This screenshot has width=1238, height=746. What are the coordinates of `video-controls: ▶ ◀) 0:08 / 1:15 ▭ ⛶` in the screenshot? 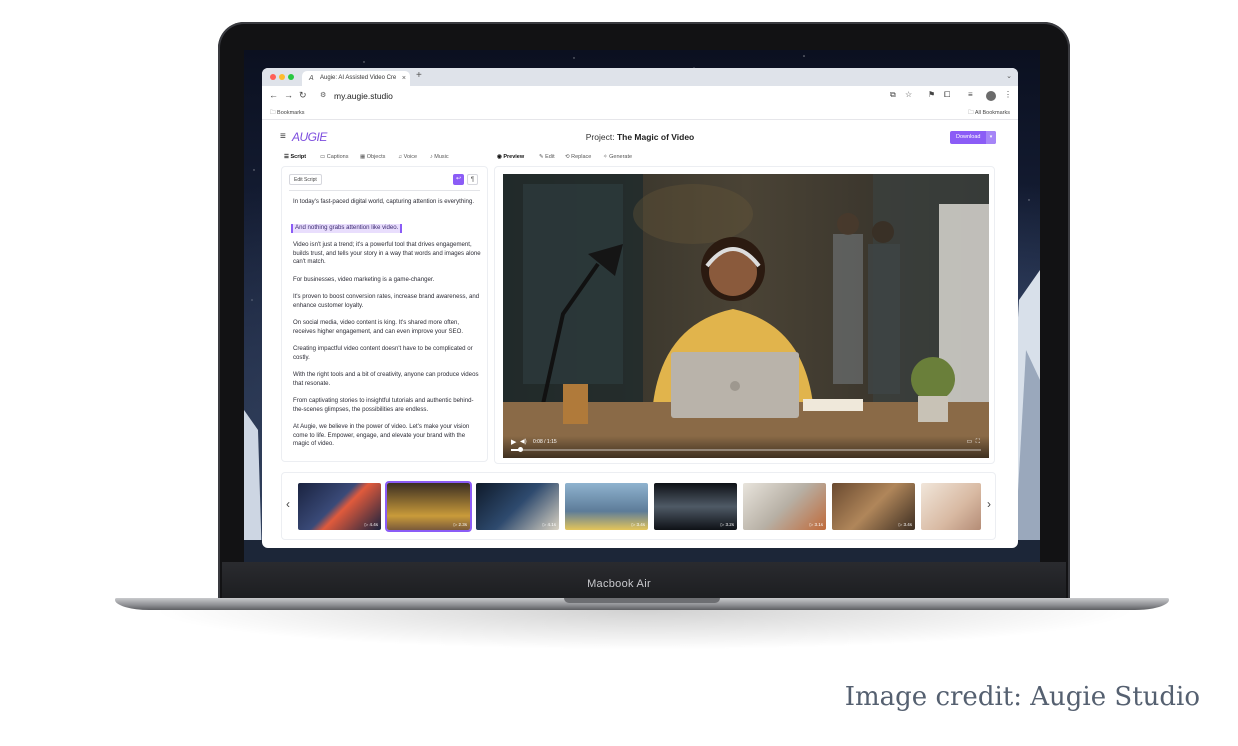 It's located at (746, 447).